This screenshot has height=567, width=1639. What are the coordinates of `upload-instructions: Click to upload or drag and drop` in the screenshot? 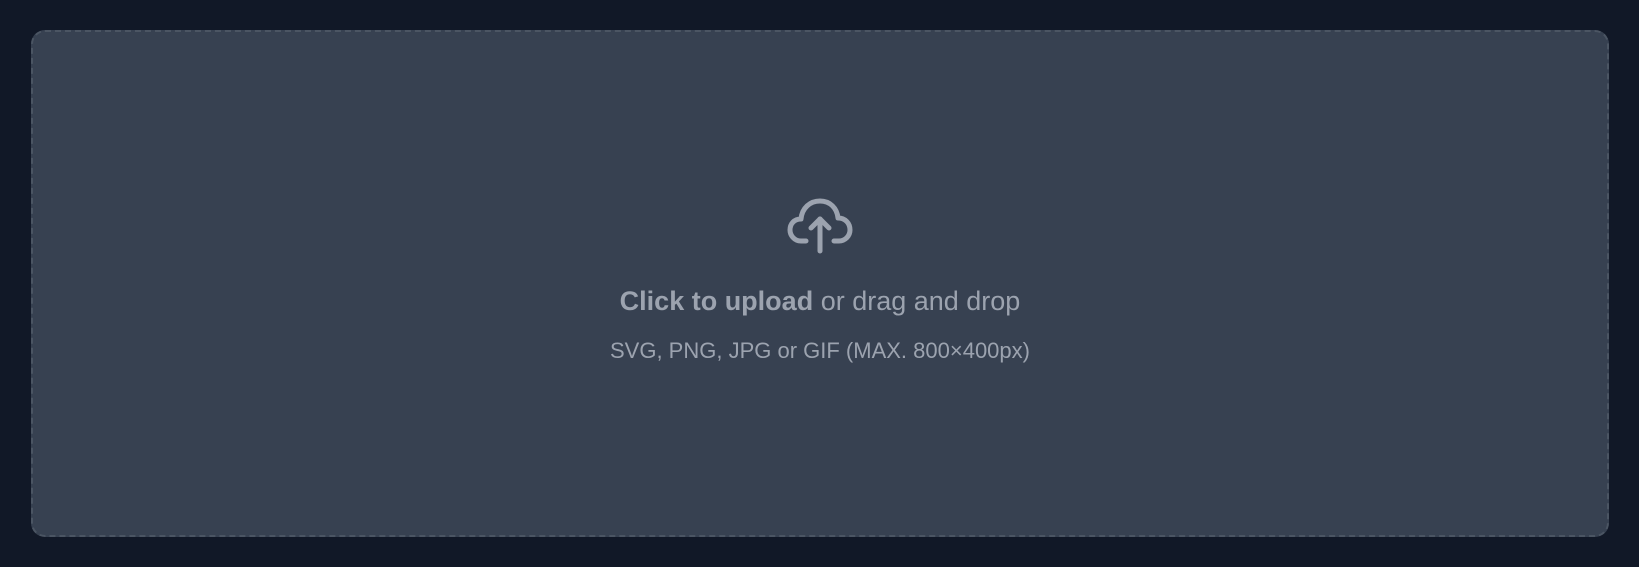 It's located at (820, 301).